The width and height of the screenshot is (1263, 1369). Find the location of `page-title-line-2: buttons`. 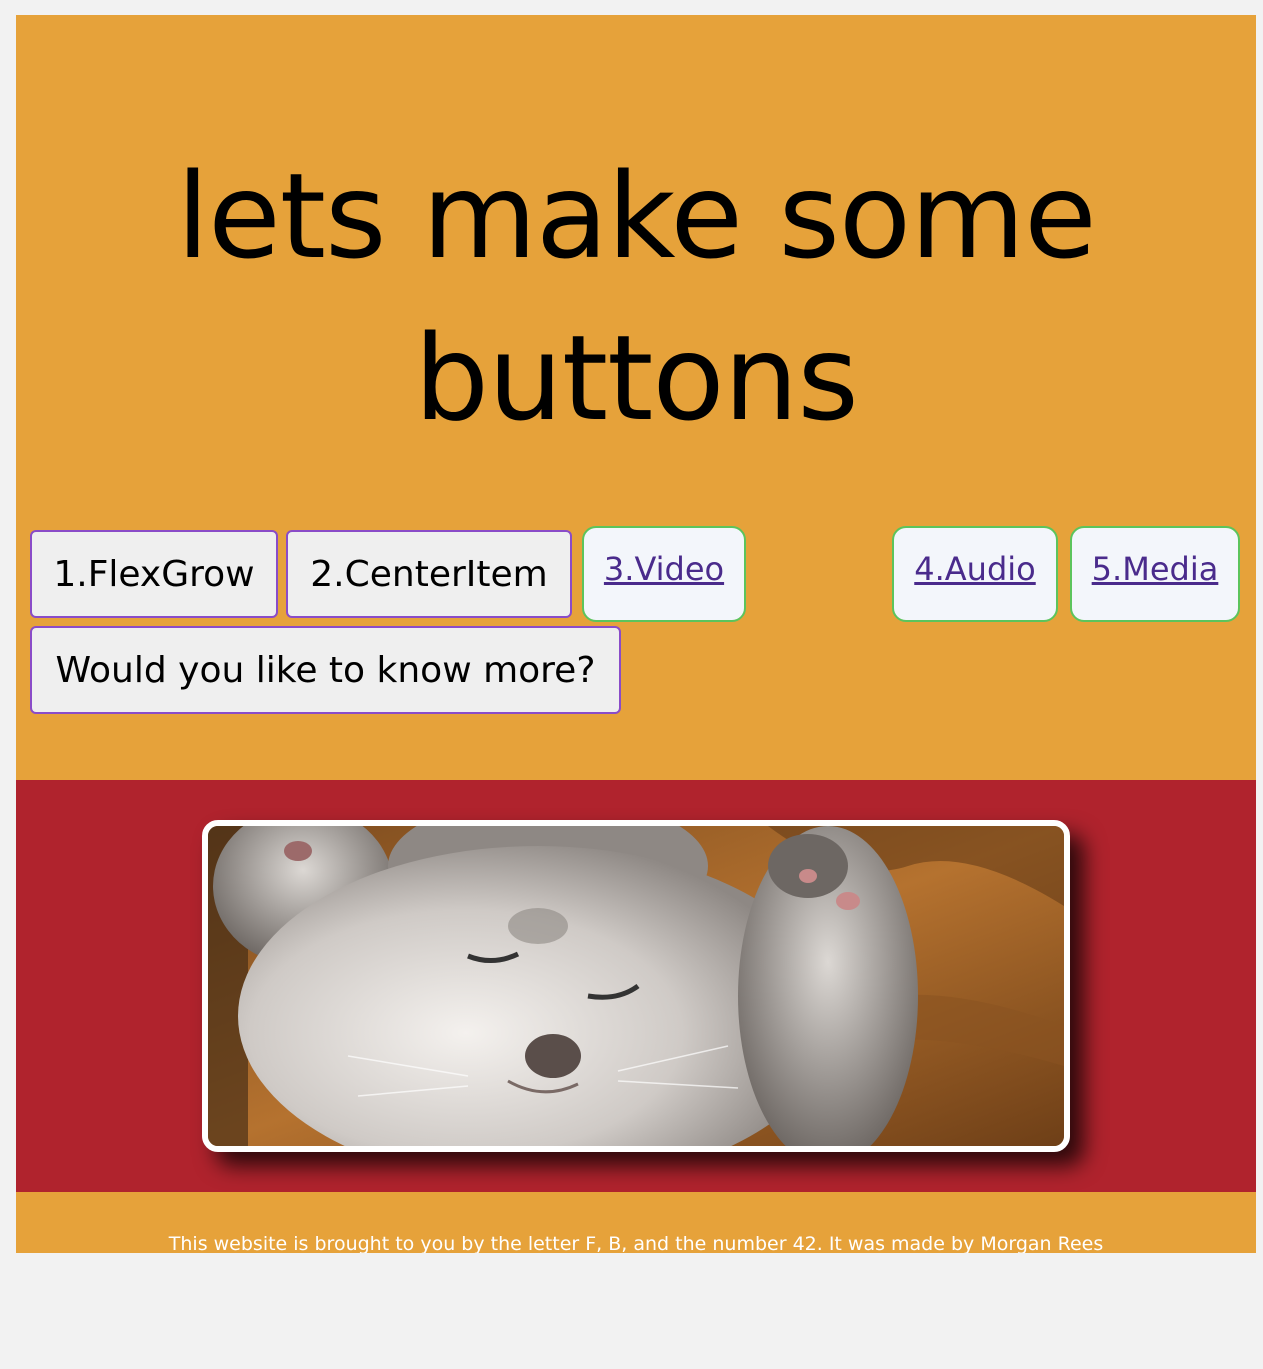

page-title-line-2: buttons is located at coordinates (636, 378).